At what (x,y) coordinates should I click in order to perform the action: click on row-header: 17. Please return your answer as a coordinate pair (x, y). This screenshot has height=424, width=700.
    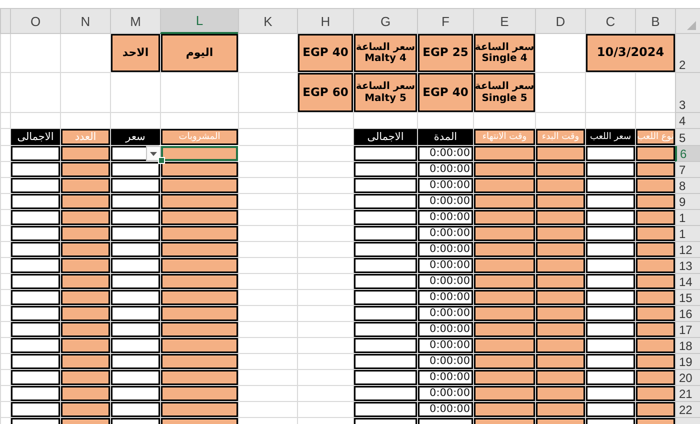
    Looking at the image, I should click on (687, 330).